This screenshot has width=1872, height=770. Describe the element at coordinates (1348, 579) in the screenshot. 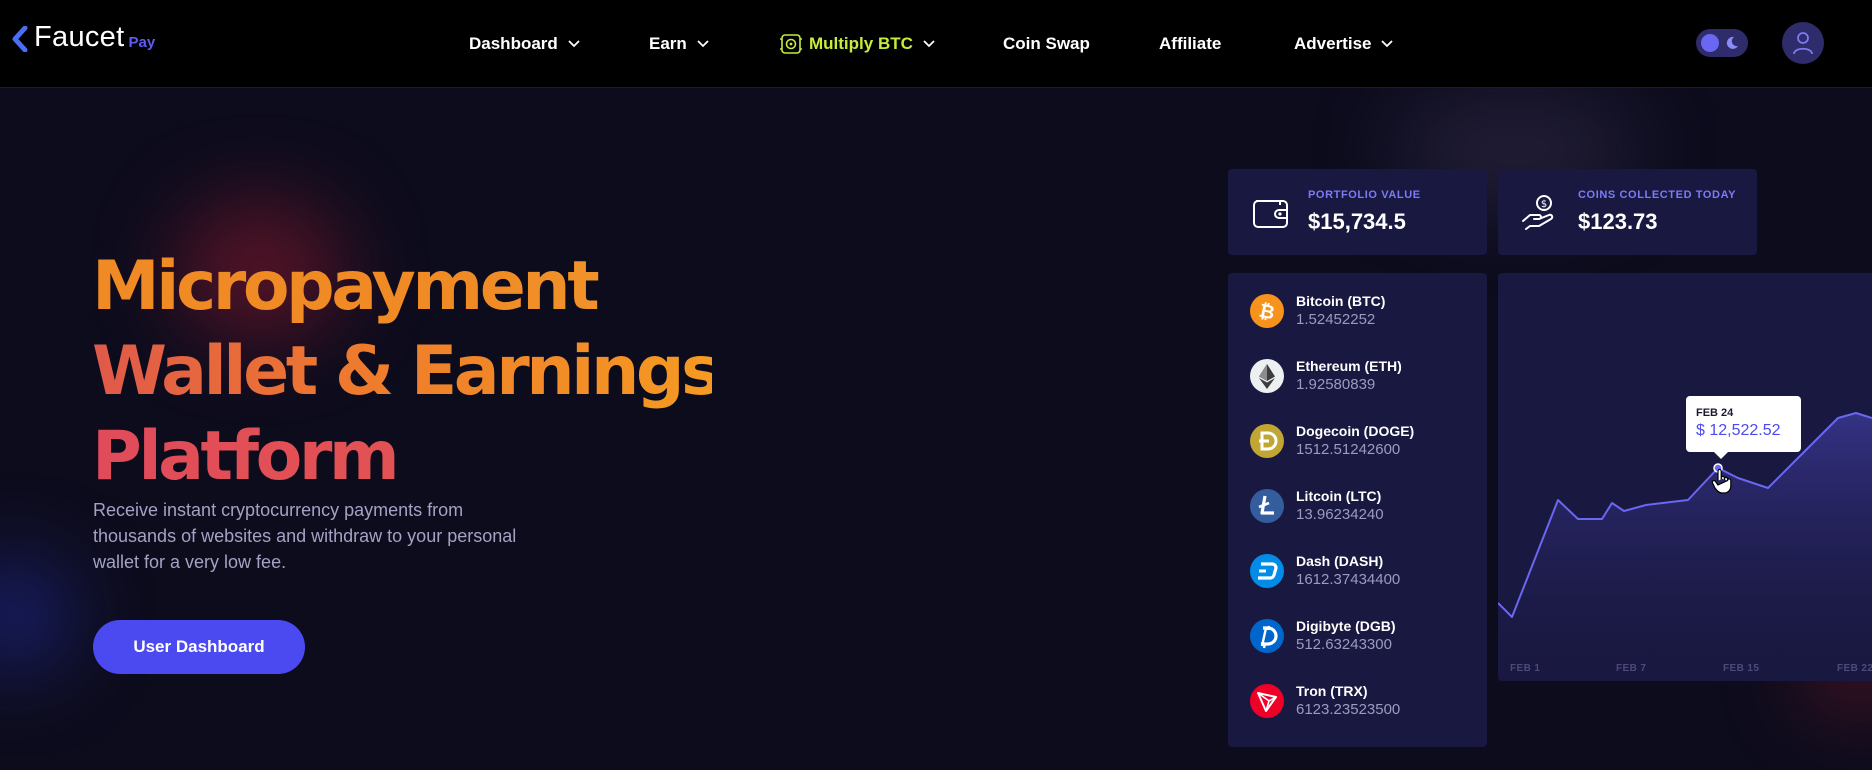

I see `coin-amount: 1612.37434400` at that location.